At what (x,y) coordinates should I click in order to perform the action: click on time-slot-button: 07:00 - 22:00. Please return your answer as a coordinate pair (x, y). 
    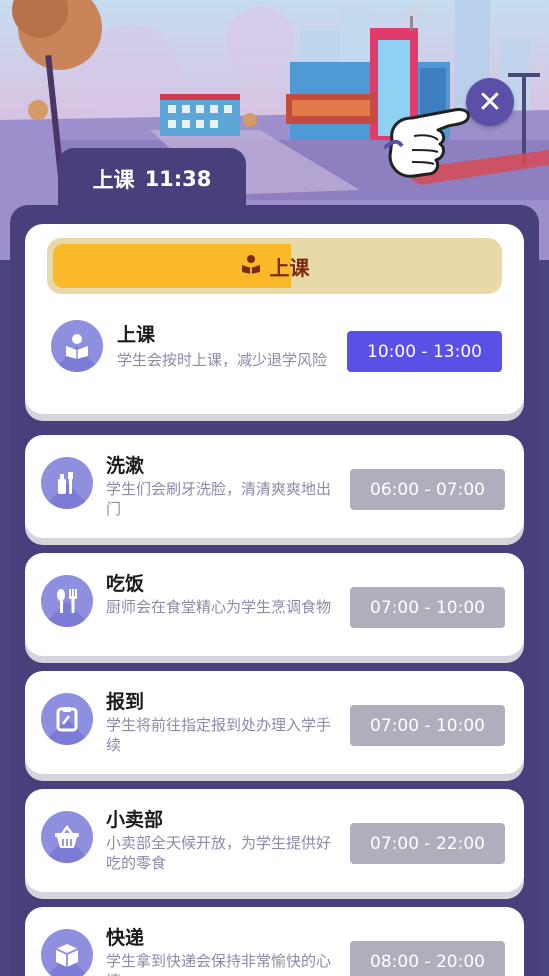
    Looking at the image, I should click on (427, 843).